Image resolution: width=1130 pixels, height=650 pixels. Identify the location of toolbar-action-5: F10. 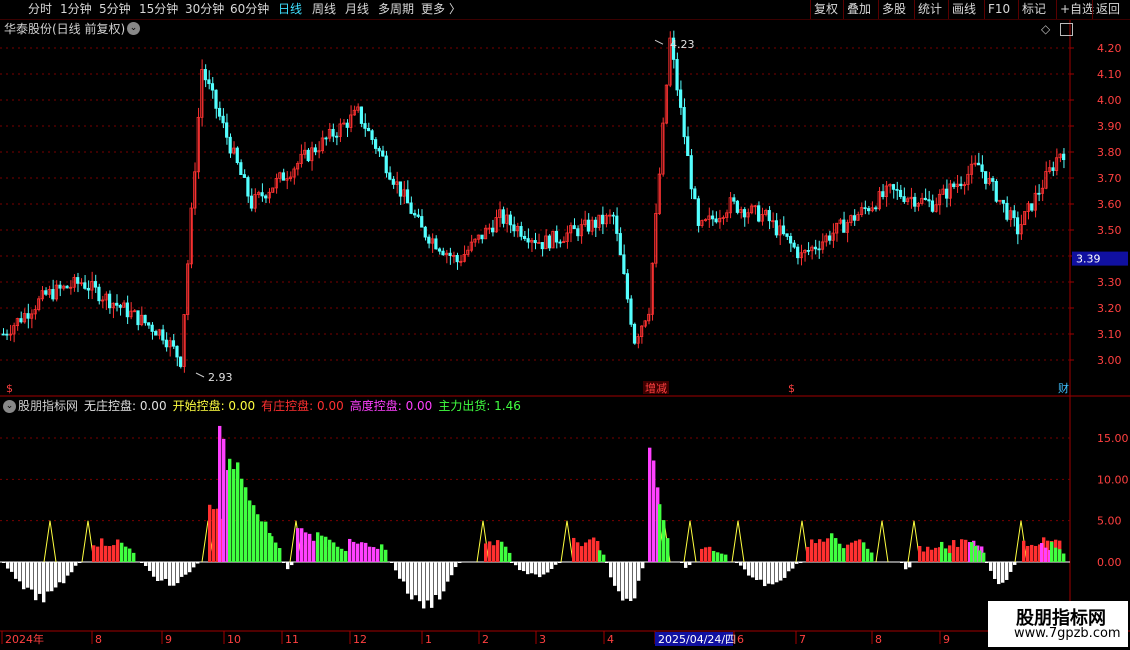
(999, 9).